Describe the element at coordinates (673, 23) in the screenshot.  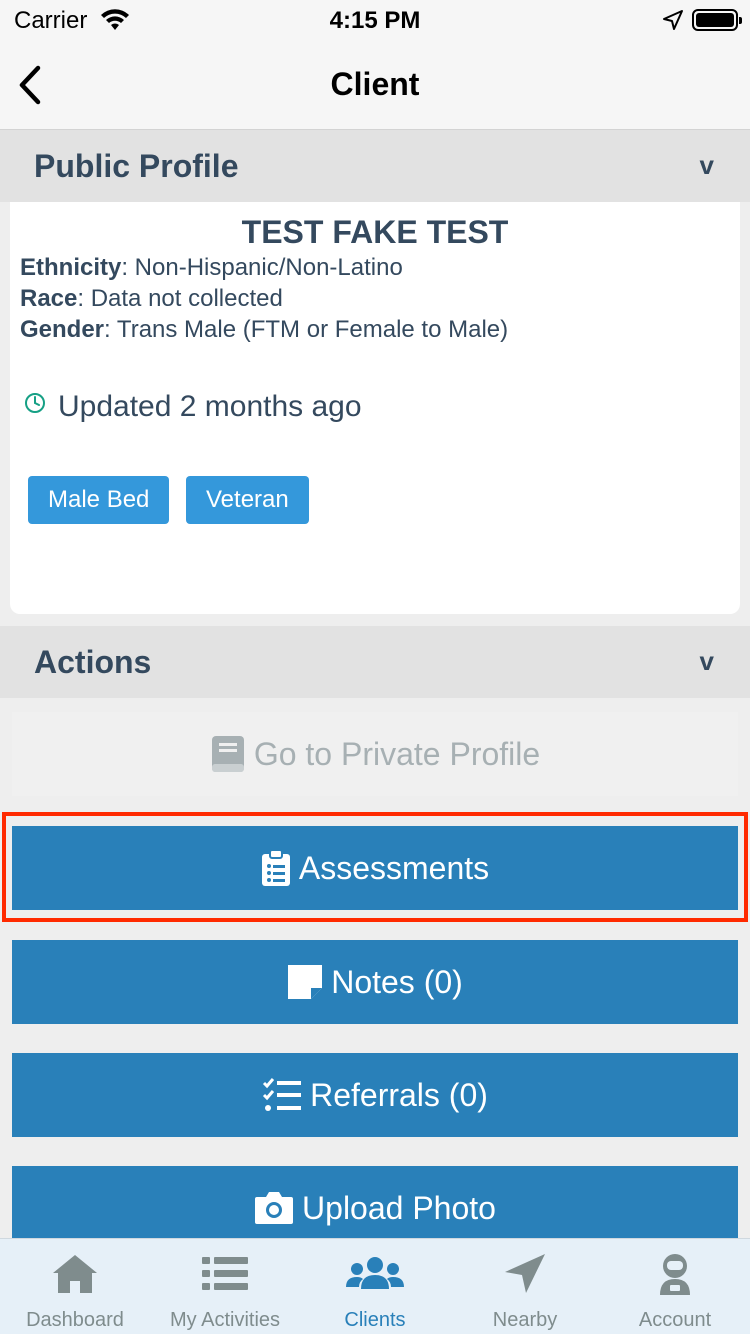
I see `location-icon` at that location.